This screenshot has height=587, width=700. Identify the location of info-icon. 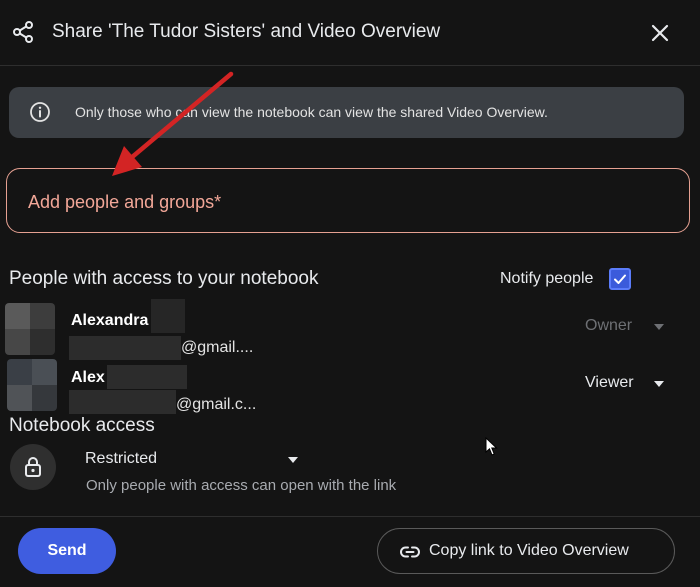
(40, 112).